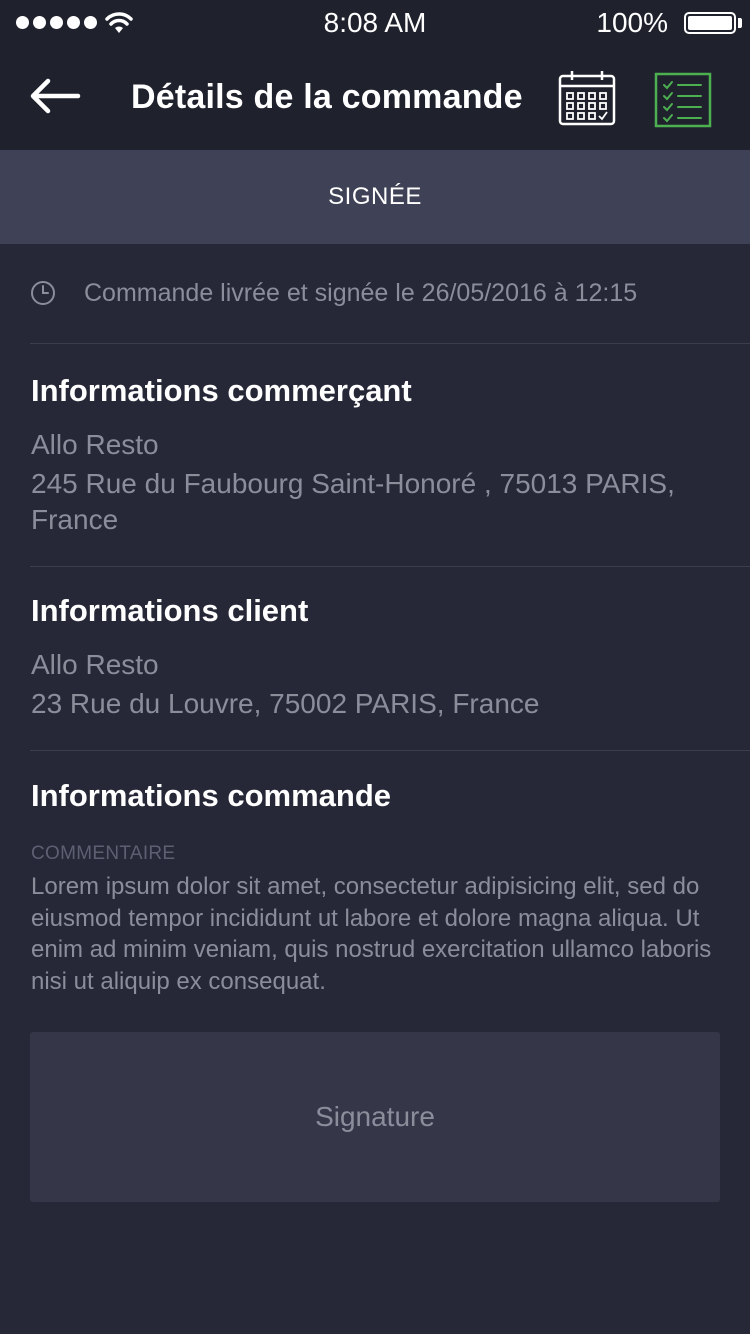  I want to click on checklist-icon, so click(683, 100).